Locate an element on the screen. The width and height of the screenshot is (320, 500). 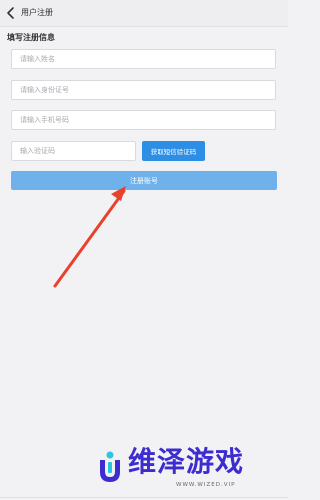
watermark-logo is located at coordinates (110, 466).